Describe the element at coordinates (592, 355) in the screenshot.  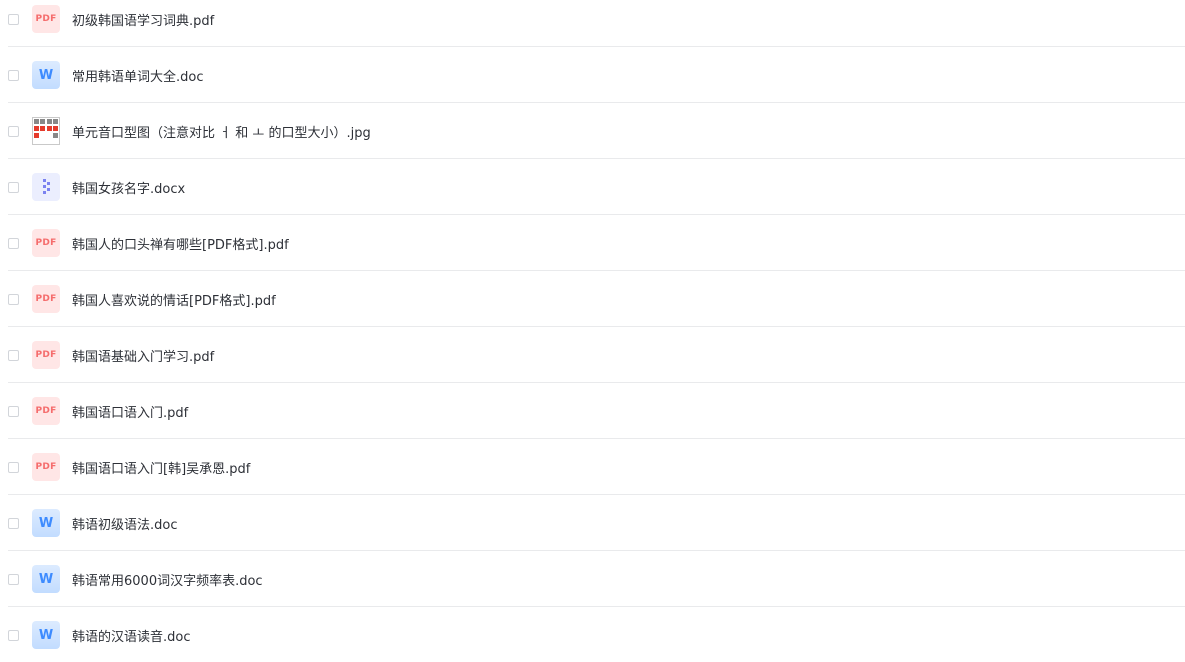
I see `file-row: PDF 韩国语基础入门学习.pdf` at that location.